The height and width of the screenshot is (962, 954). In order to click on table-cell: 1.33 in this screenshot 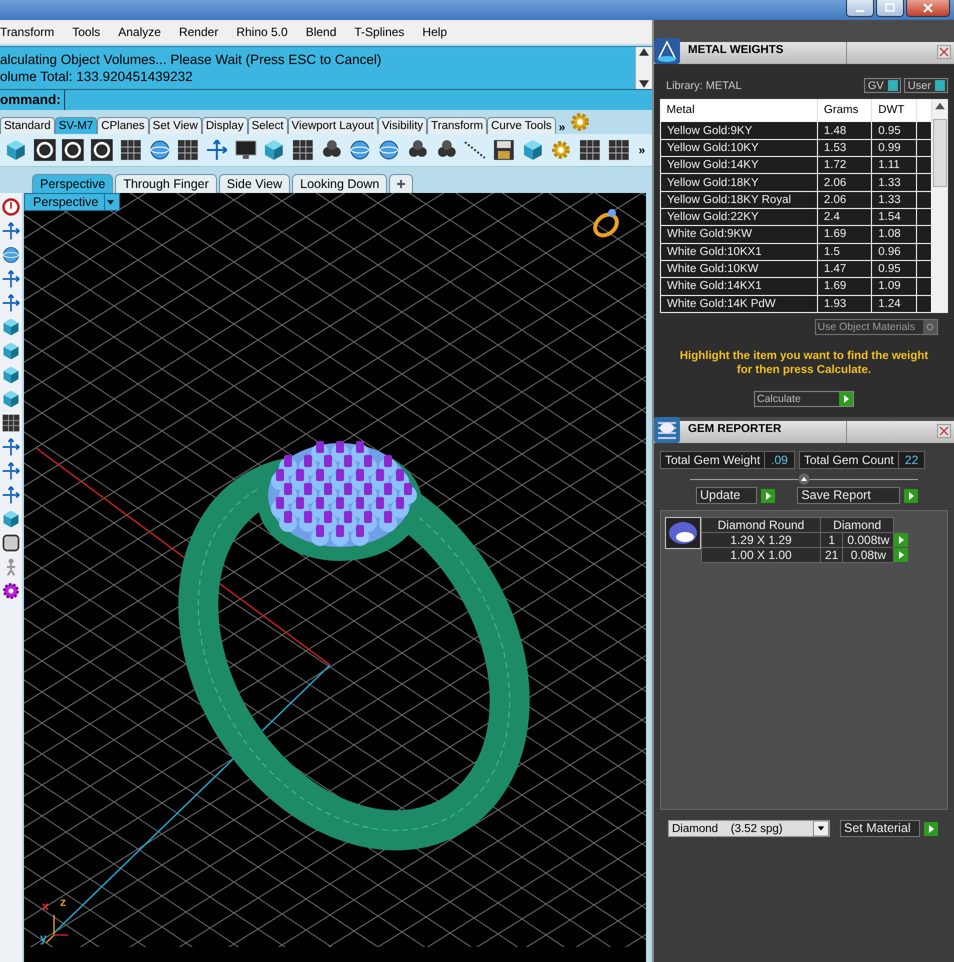, I will do `click(894, 199)`.